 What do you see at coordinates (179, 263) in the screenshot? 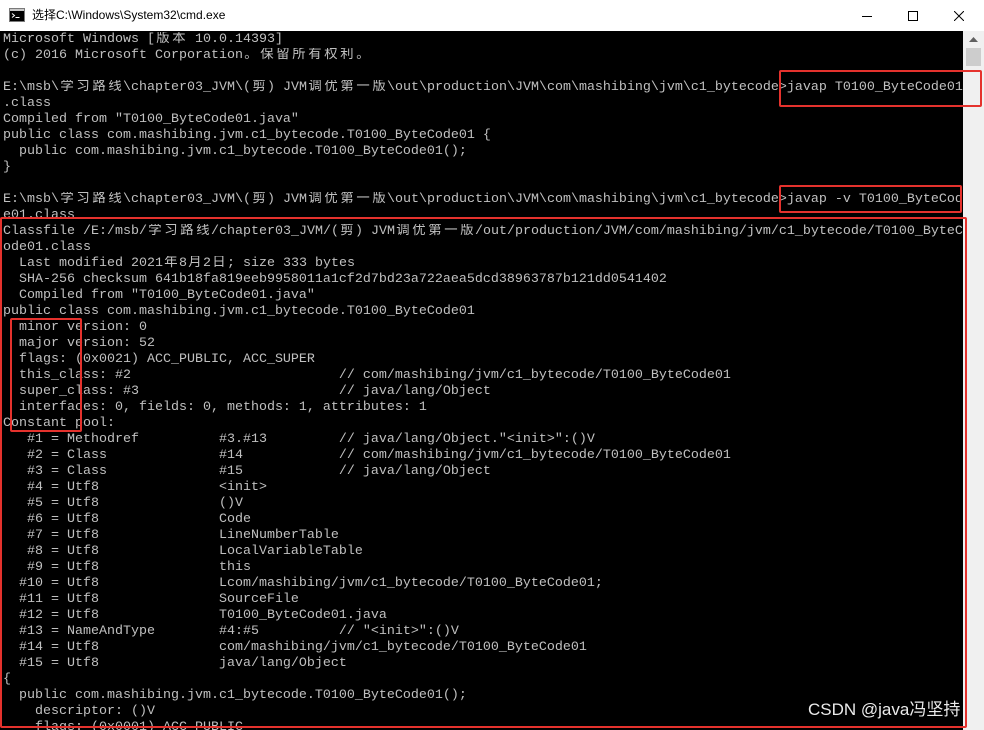
I see `console-output-line: Last modified 2021年8月2日; size 333 bytes` at bounding box center [179, 263].